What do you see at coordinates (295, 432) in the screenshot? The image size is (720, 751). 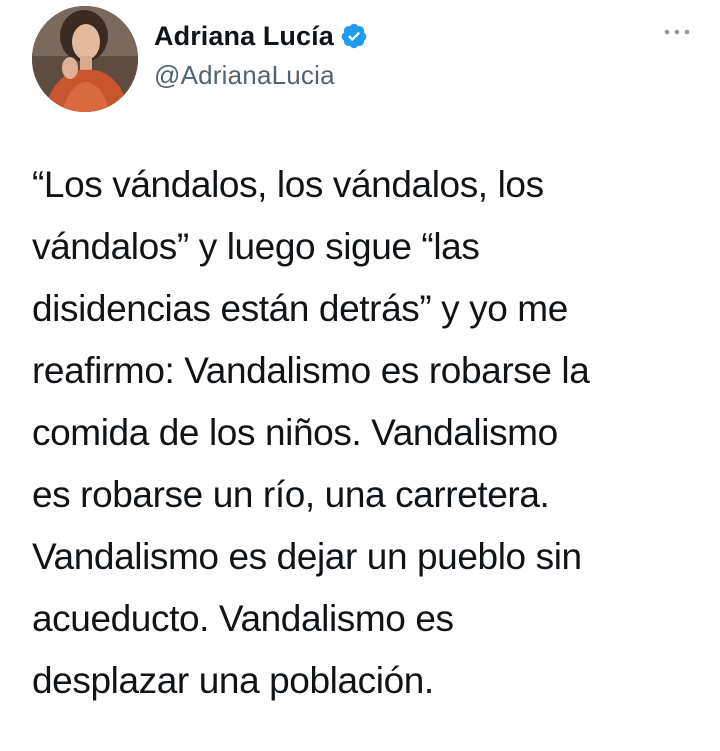 I see `tweet-text-line: comida de los niños. Vandalismo` at bounding box center [295, 432].